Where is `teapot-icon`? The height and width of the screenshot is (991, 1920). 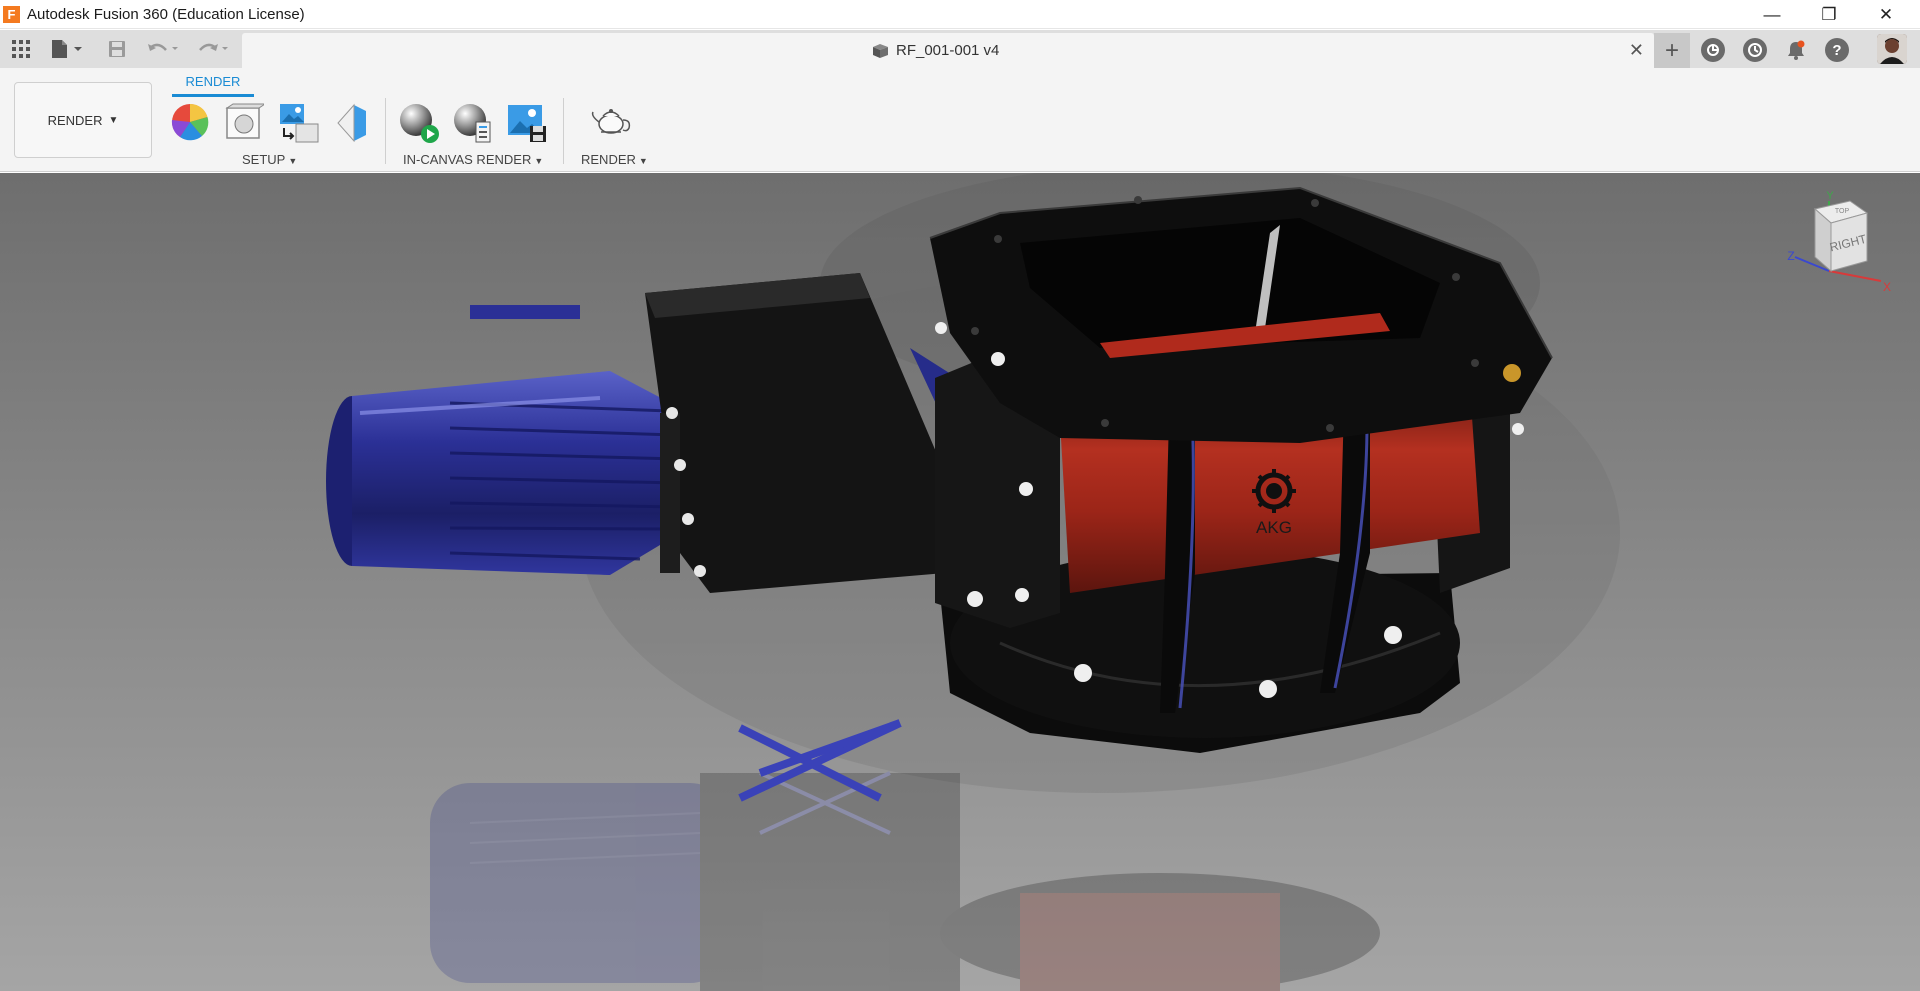
teapot-icon is located at coordinates (611, 121).